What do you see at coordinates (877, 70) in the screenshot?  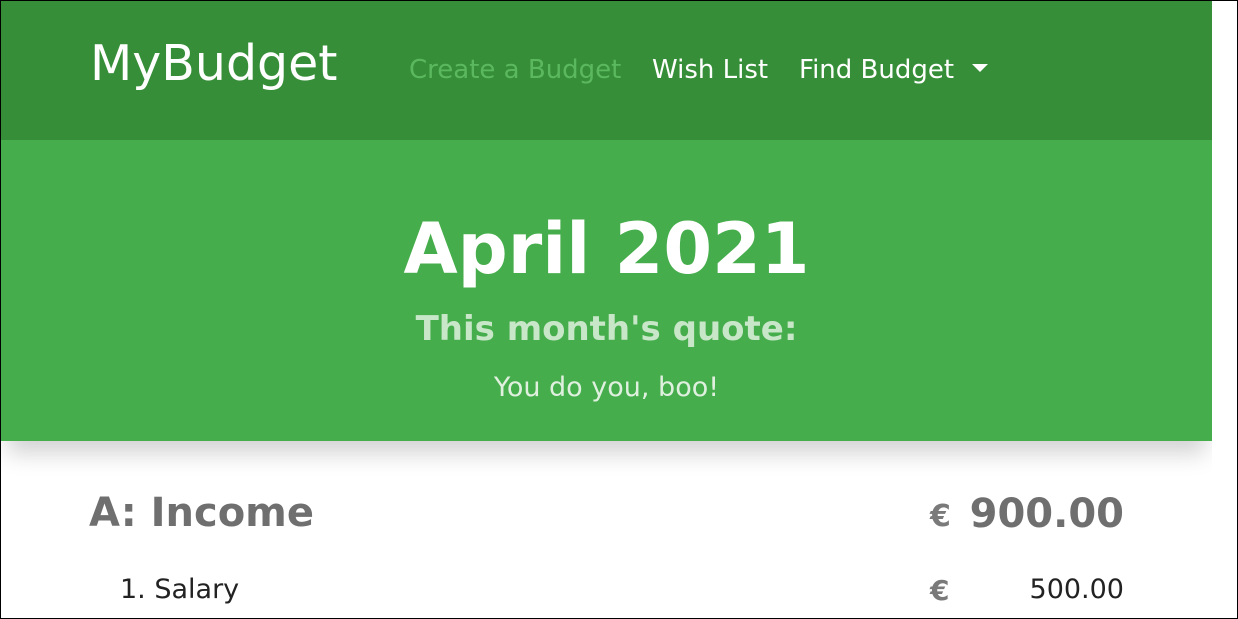 I see `nav-dropdown-label: Find Budget` at bounding box center [877, 70].